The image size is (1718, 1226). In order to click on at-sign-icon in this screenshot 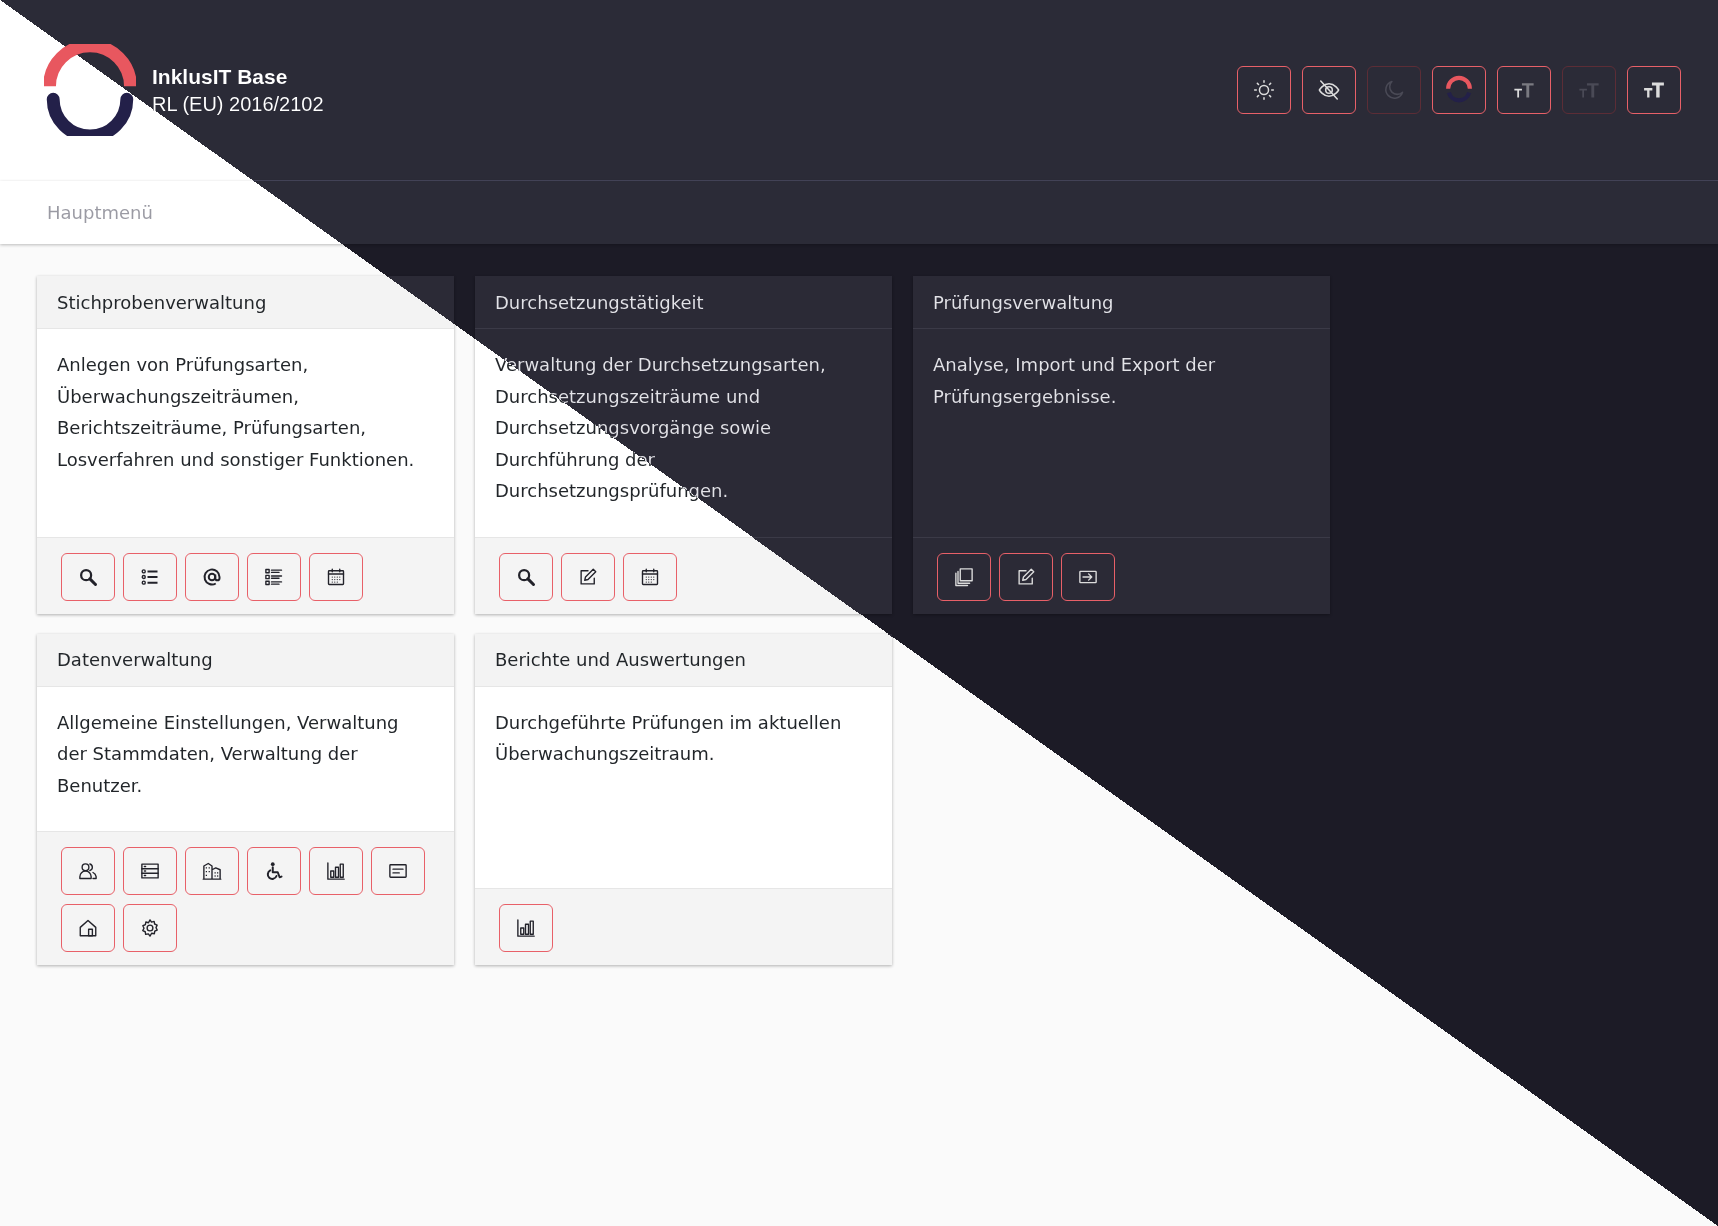, I will do `click(212, 576)`.